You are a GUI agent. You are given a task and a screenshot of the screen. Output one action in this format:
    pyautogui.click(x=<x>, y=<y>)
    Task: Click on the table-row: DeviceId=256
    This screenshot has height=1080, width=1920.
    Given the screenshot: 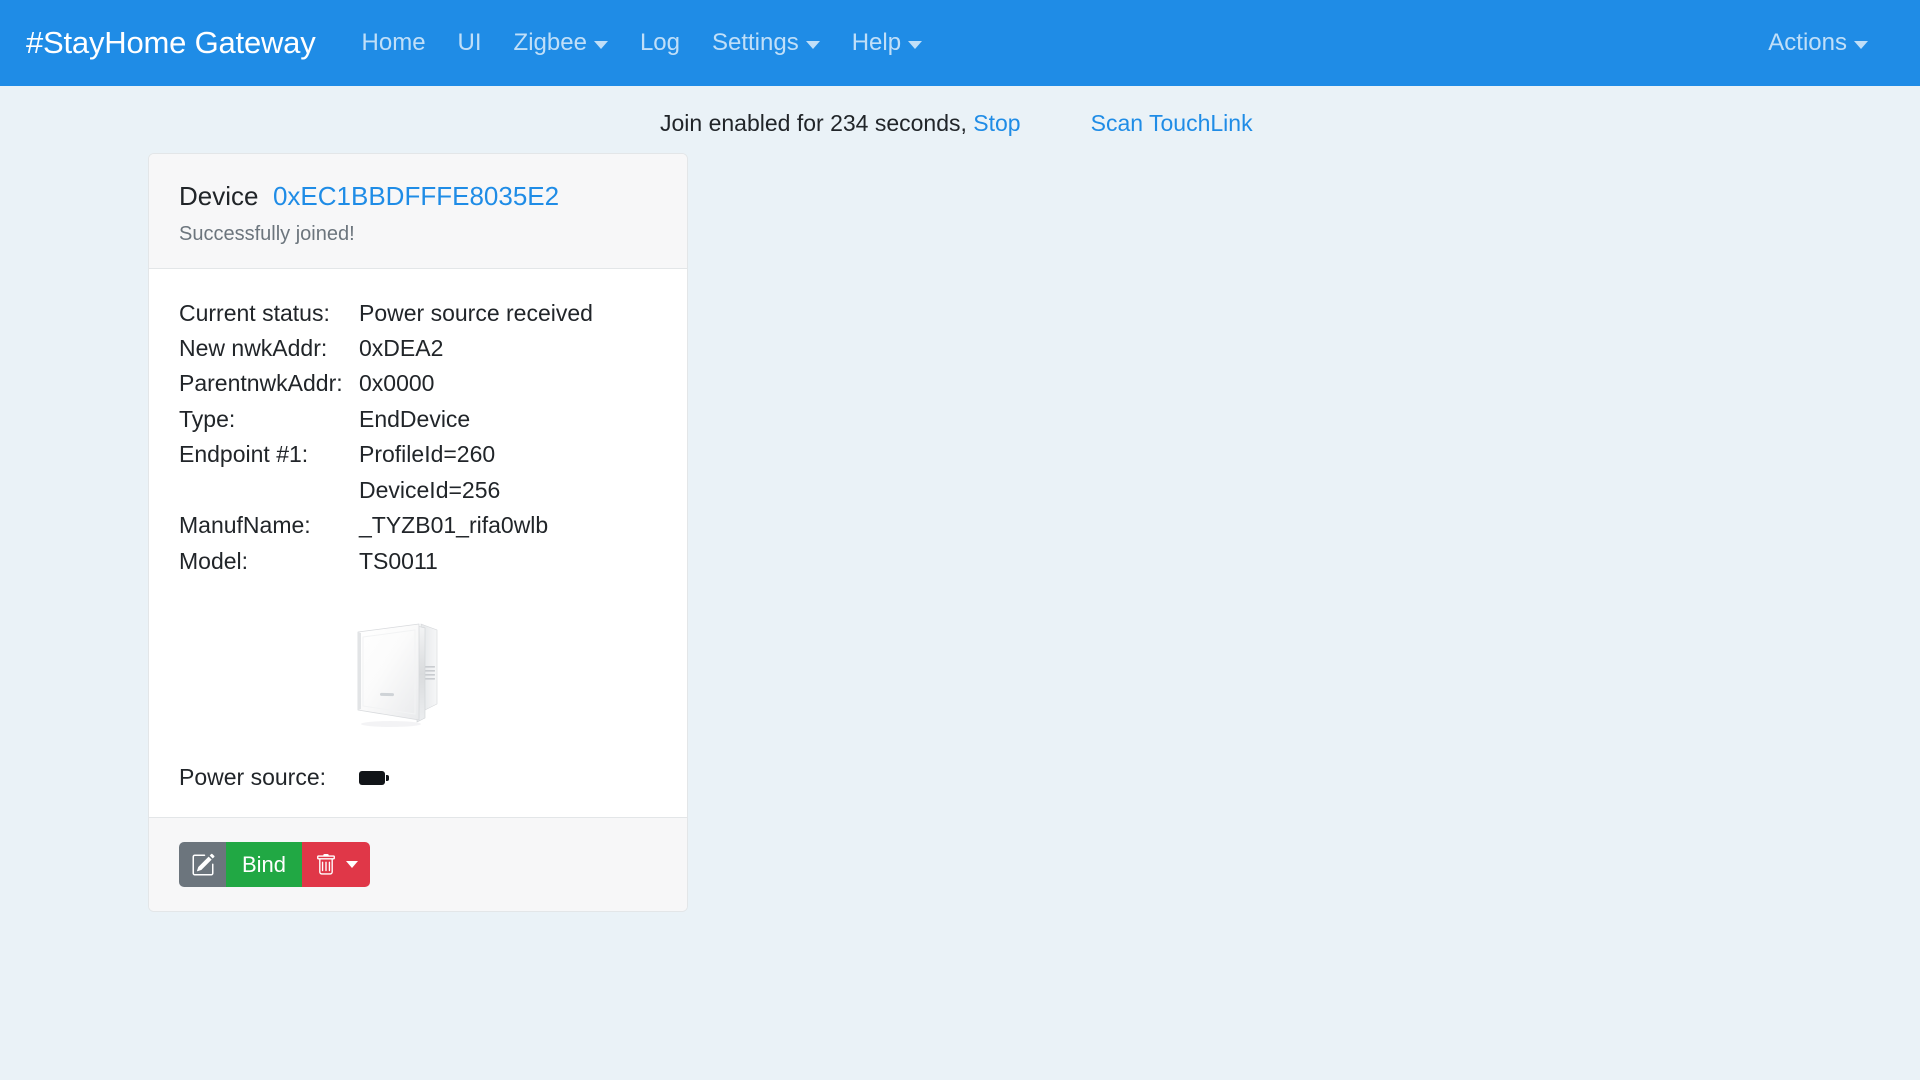 What is the action you would take?
    pyautogui.click(x=418, y=493)
    